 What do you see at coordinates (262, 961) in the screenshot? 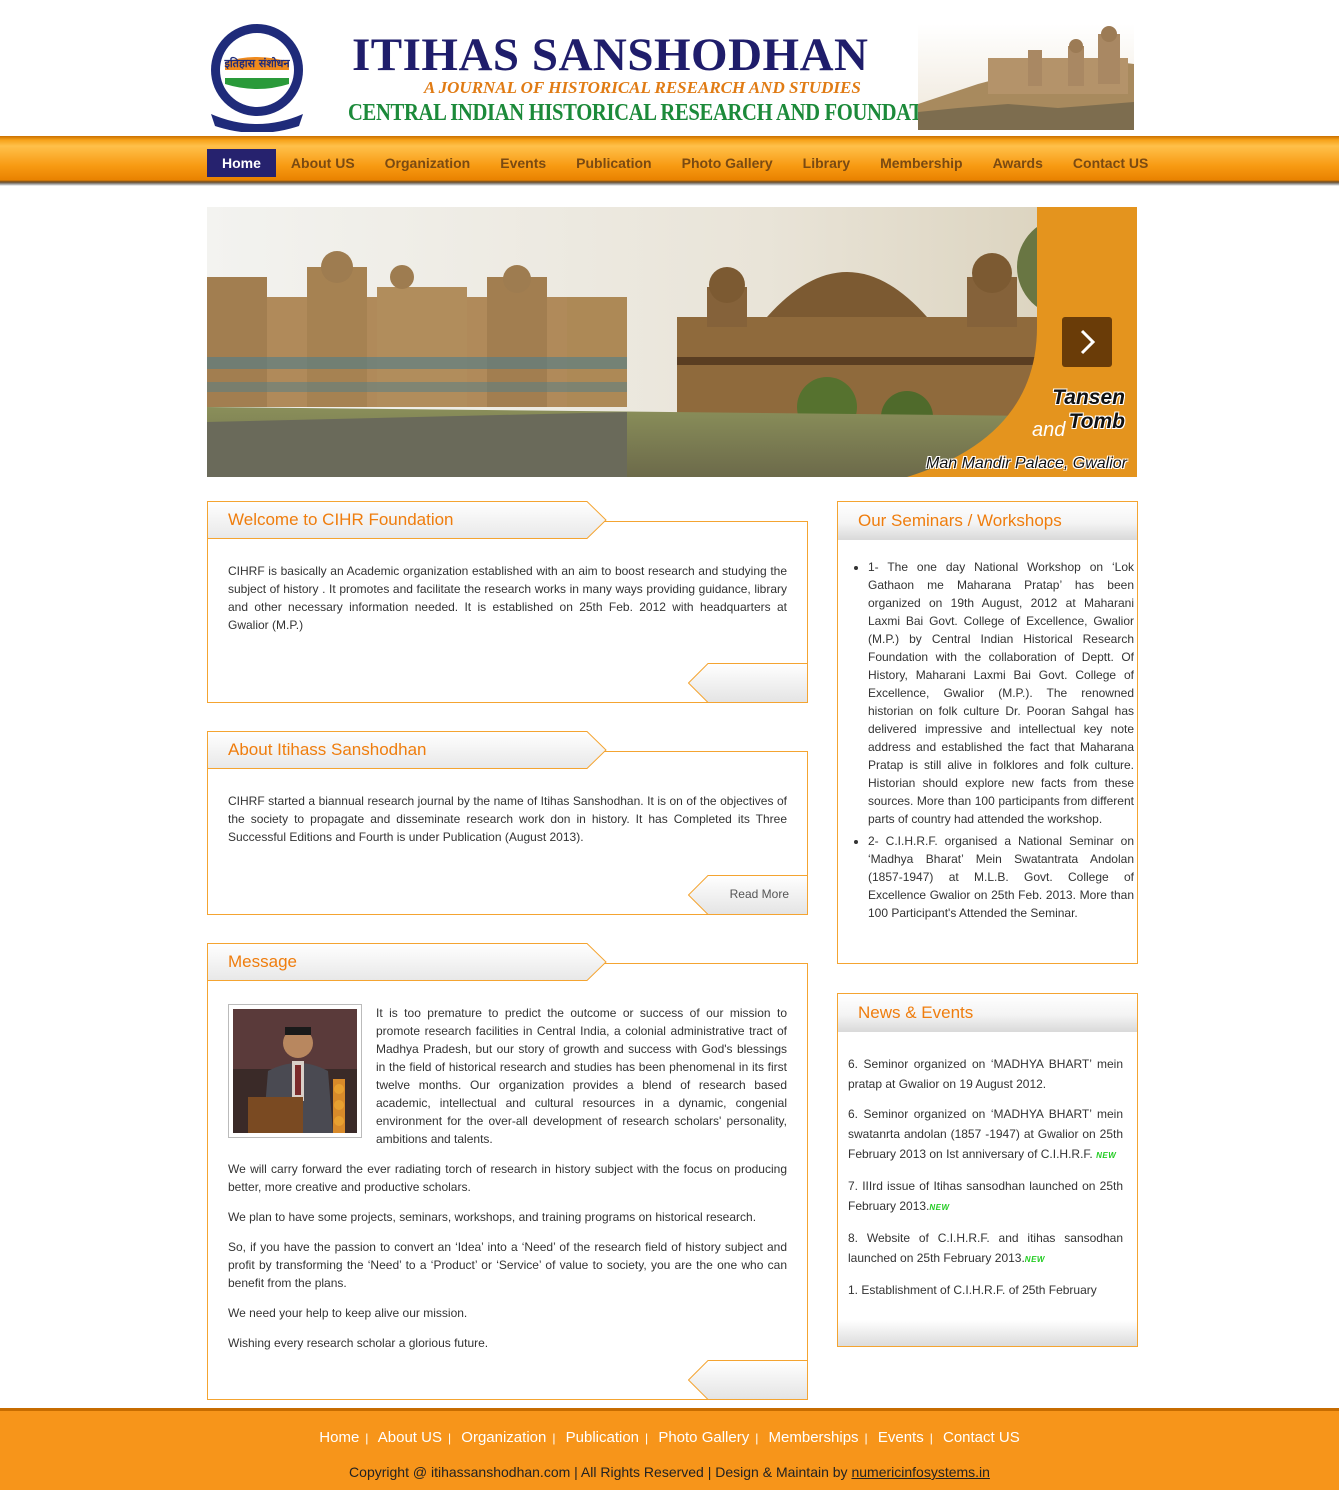
I see `message-title: Message` at bounding box center [262, 961].